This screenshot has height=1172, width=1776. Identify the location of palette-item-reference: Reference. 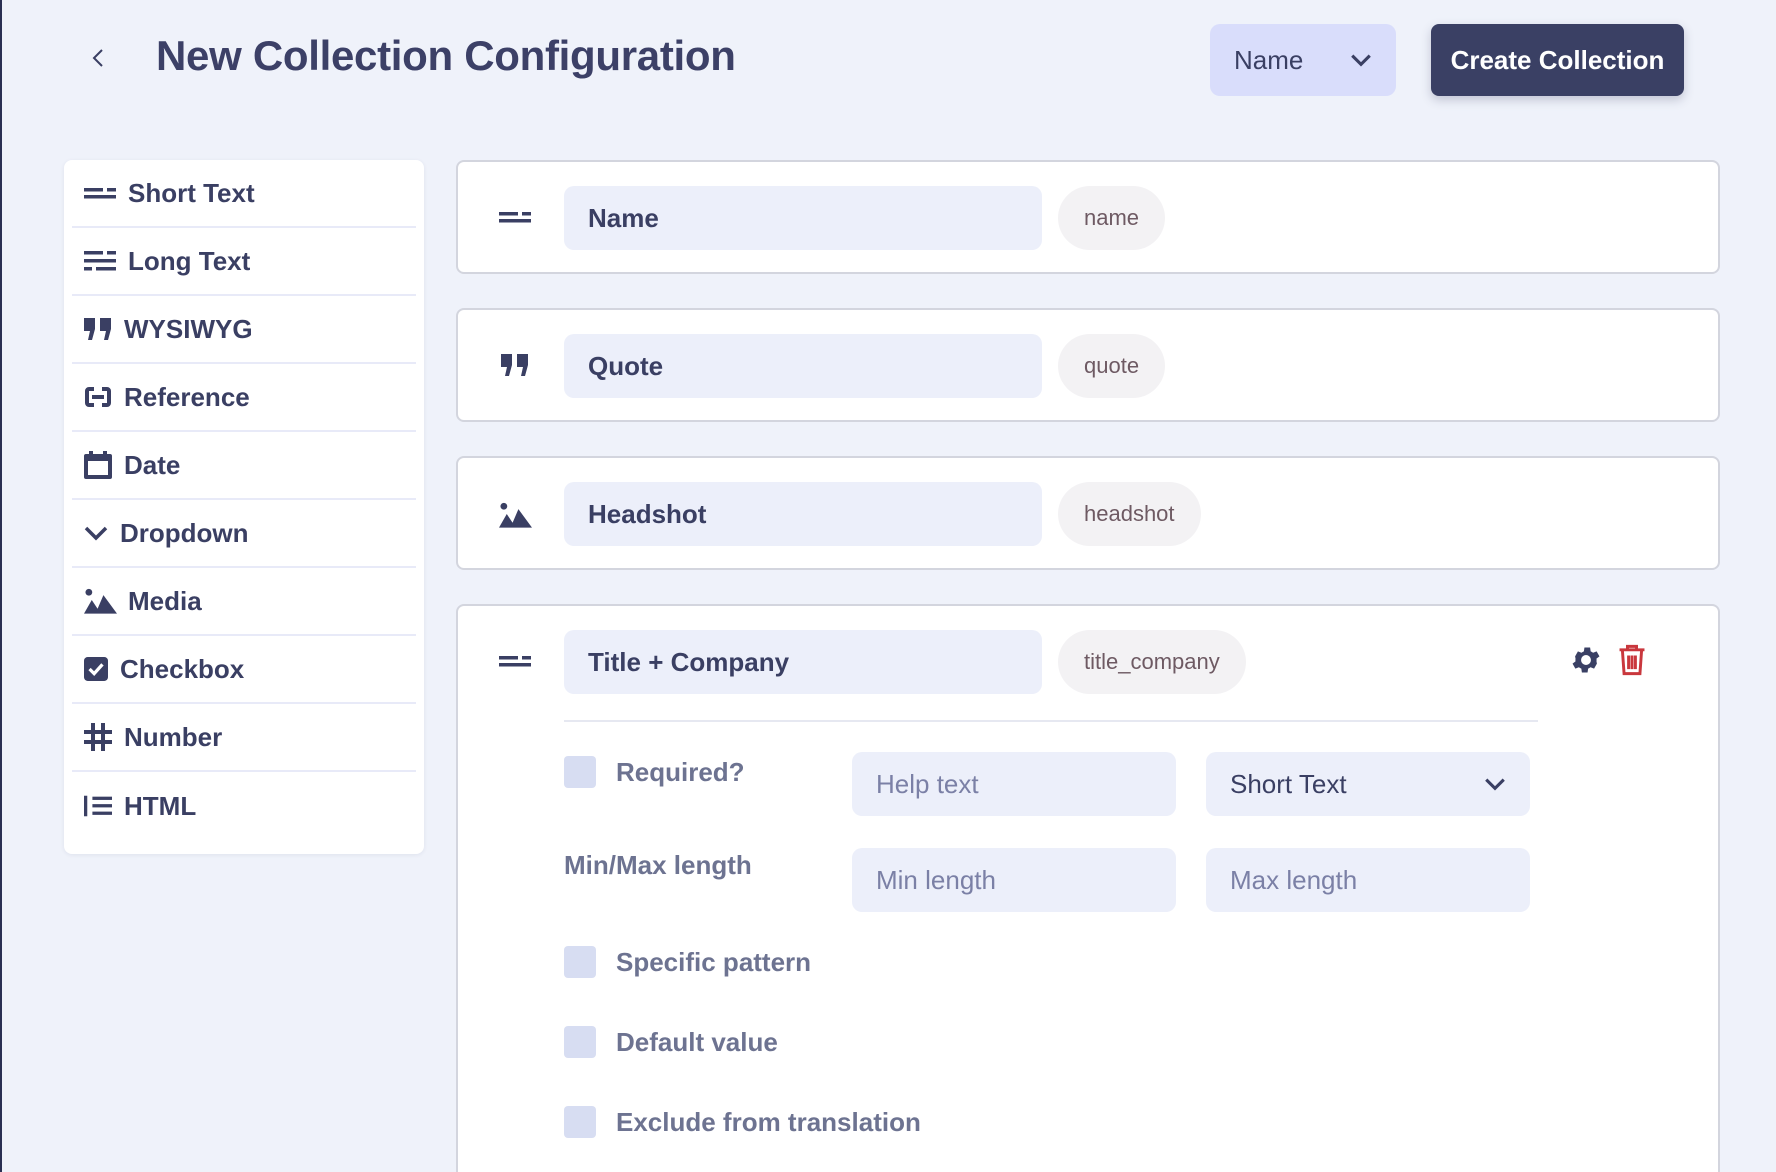
(244, 398).